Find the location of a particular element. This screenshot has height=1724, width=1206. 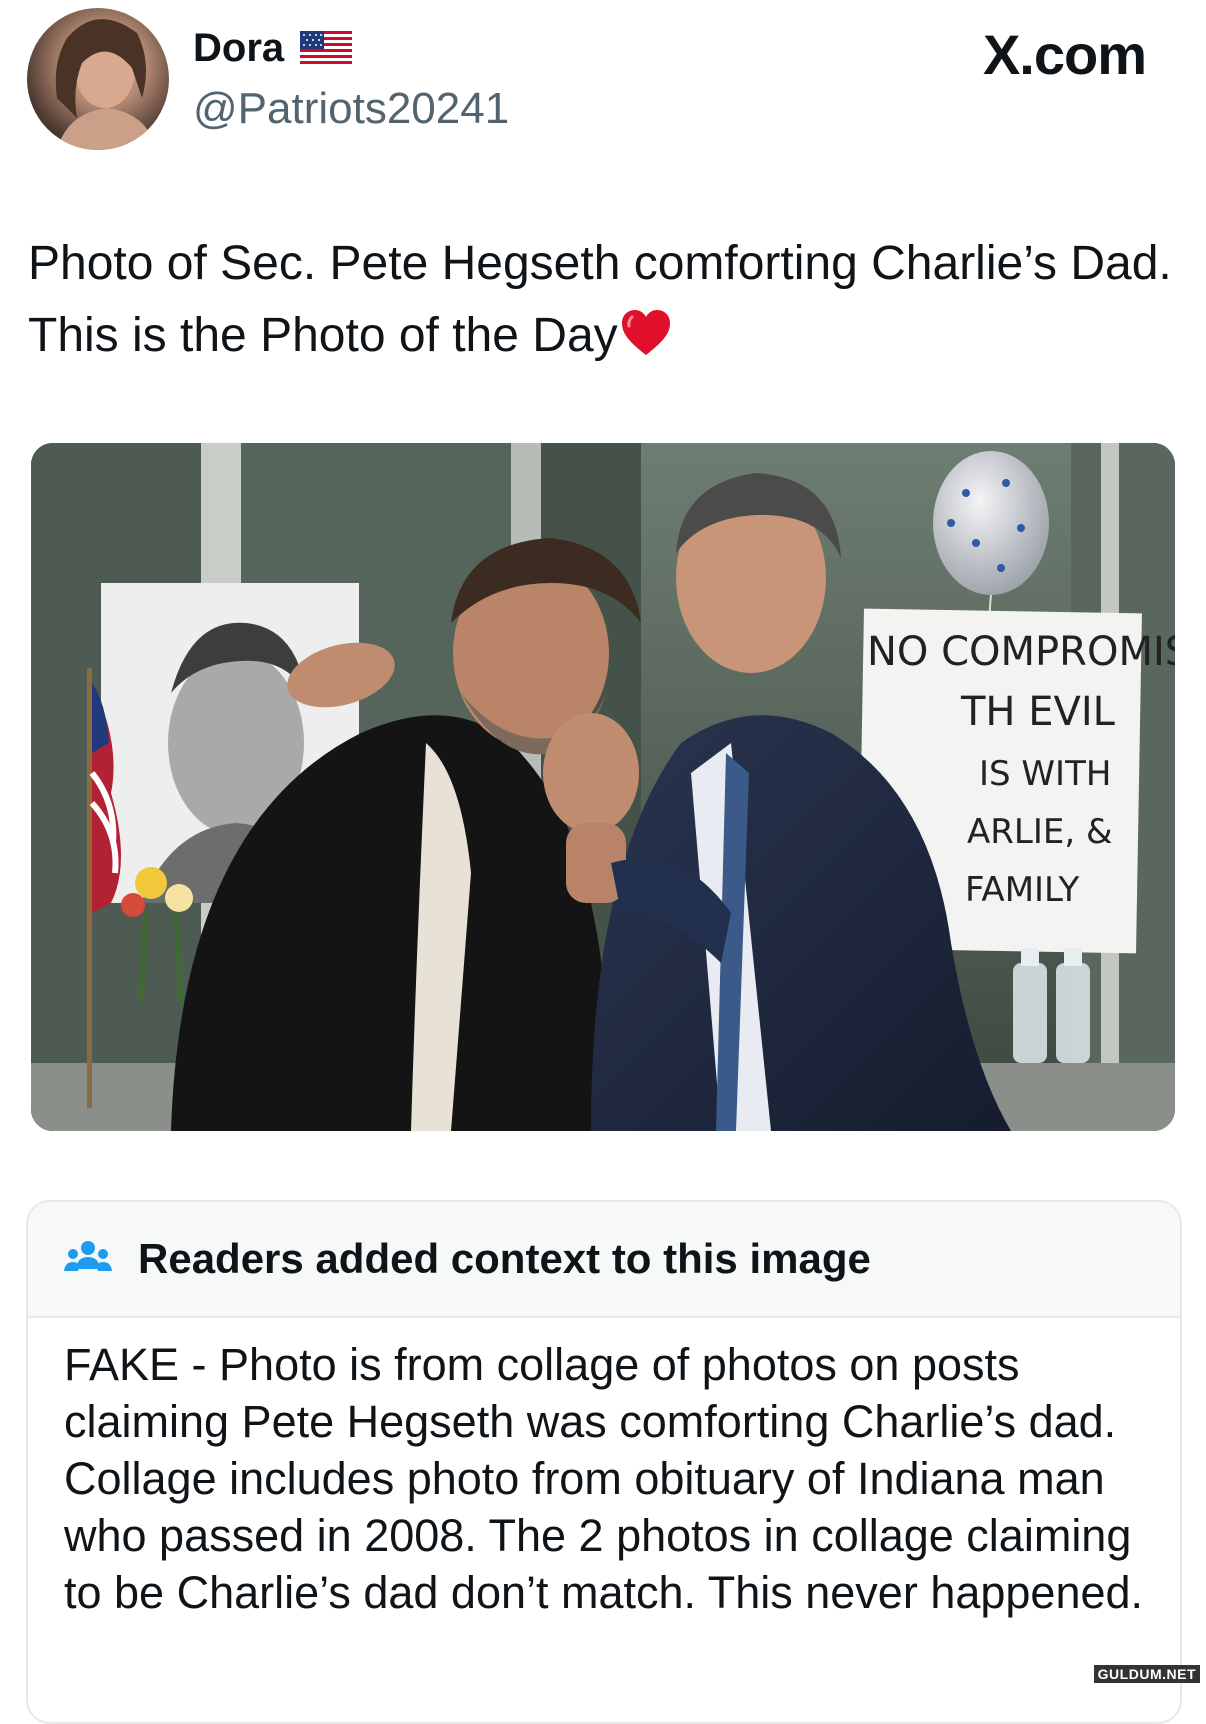

sign-line-3: IS WITH is located at coordinates (1045, 774).